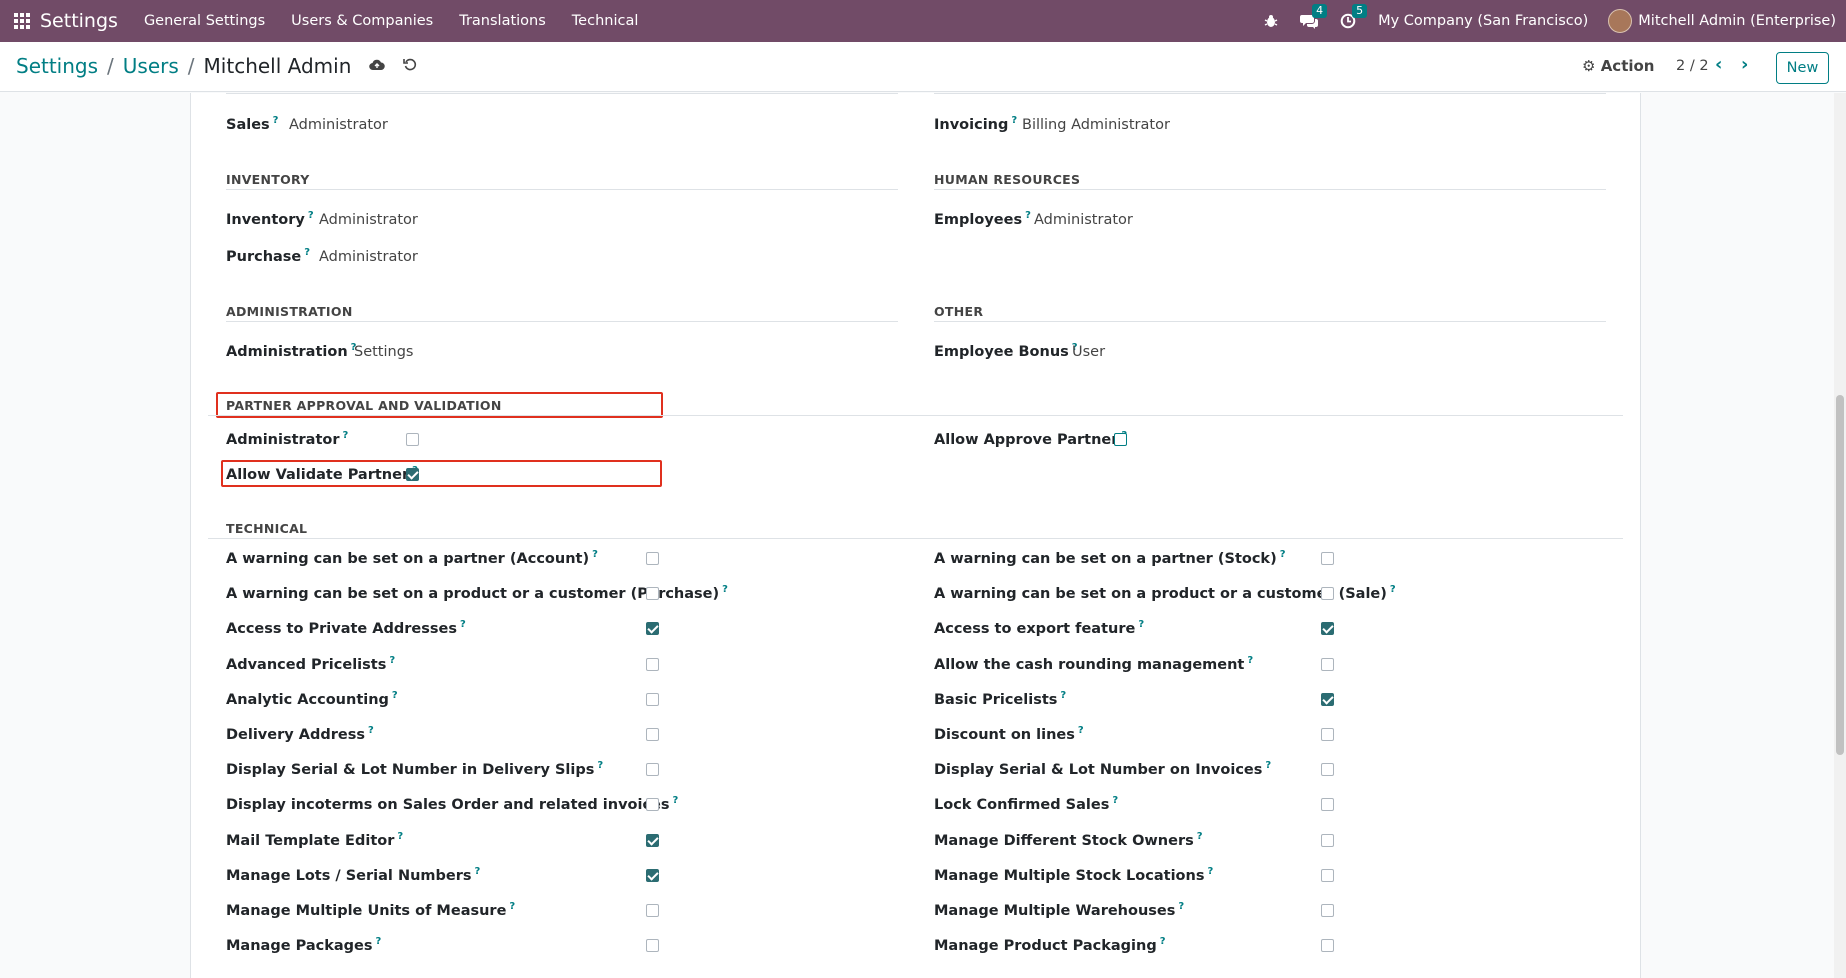  What do you see at coordinates (1068, 840) in the screenshot?
I see `technical-field-label: Manage Different Stock Owners?` at bounding box center [1068, 840].